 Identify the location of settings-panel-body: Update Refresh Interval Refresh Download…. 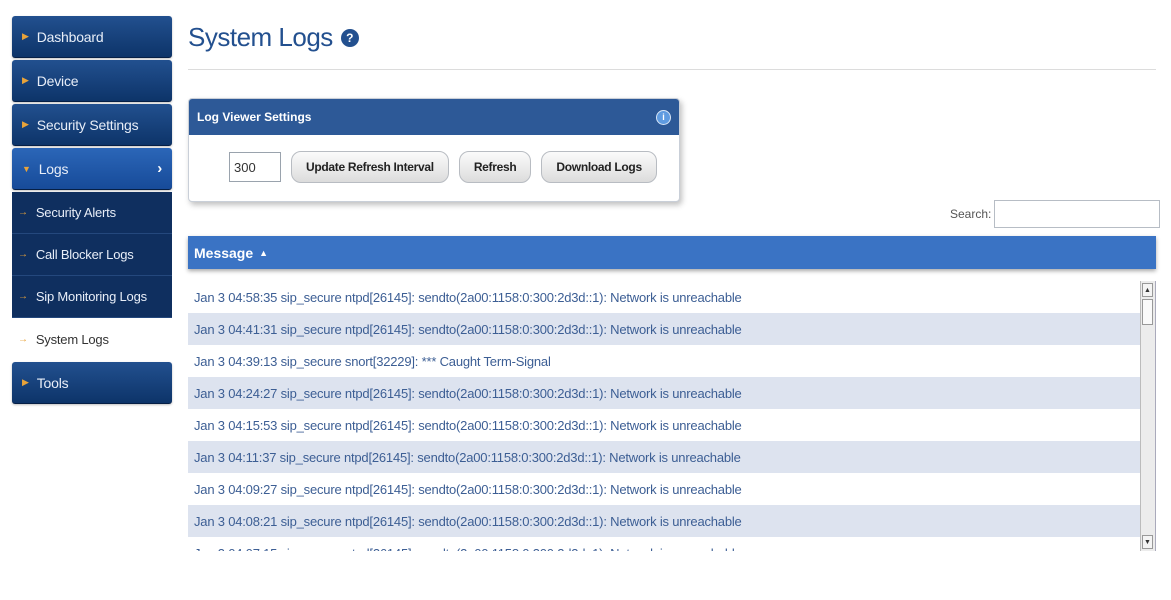
(434, 159).